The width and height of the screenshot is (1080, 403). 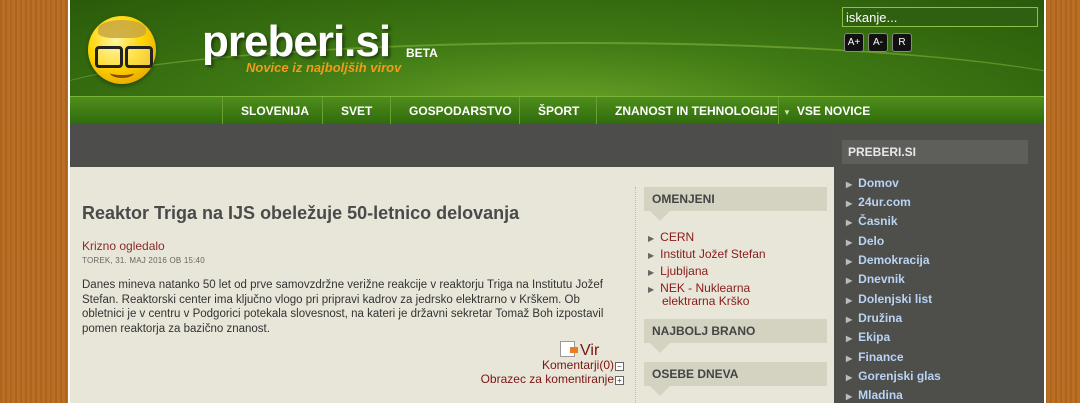 I want to click on source-label: Družina, so click(x=880, y=318).